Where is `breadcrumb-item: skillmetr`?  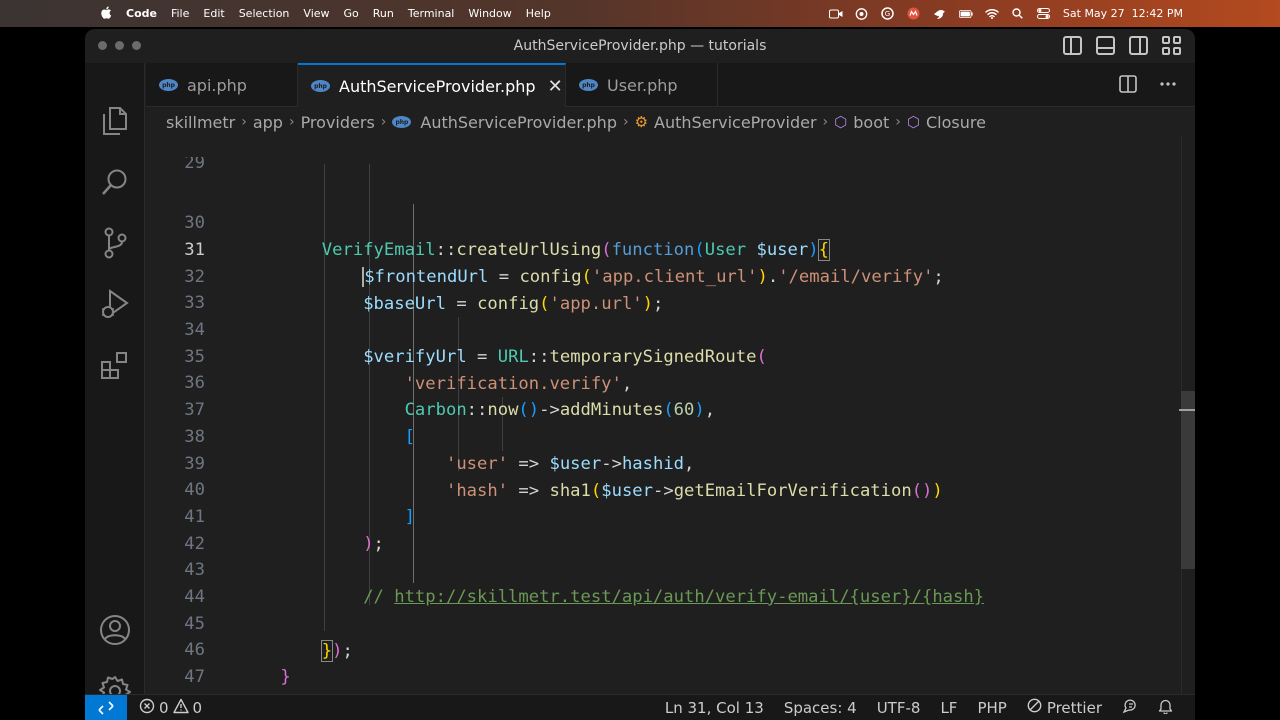 breadcrumb-item: skillmetr is located at coordinates (200, 122).